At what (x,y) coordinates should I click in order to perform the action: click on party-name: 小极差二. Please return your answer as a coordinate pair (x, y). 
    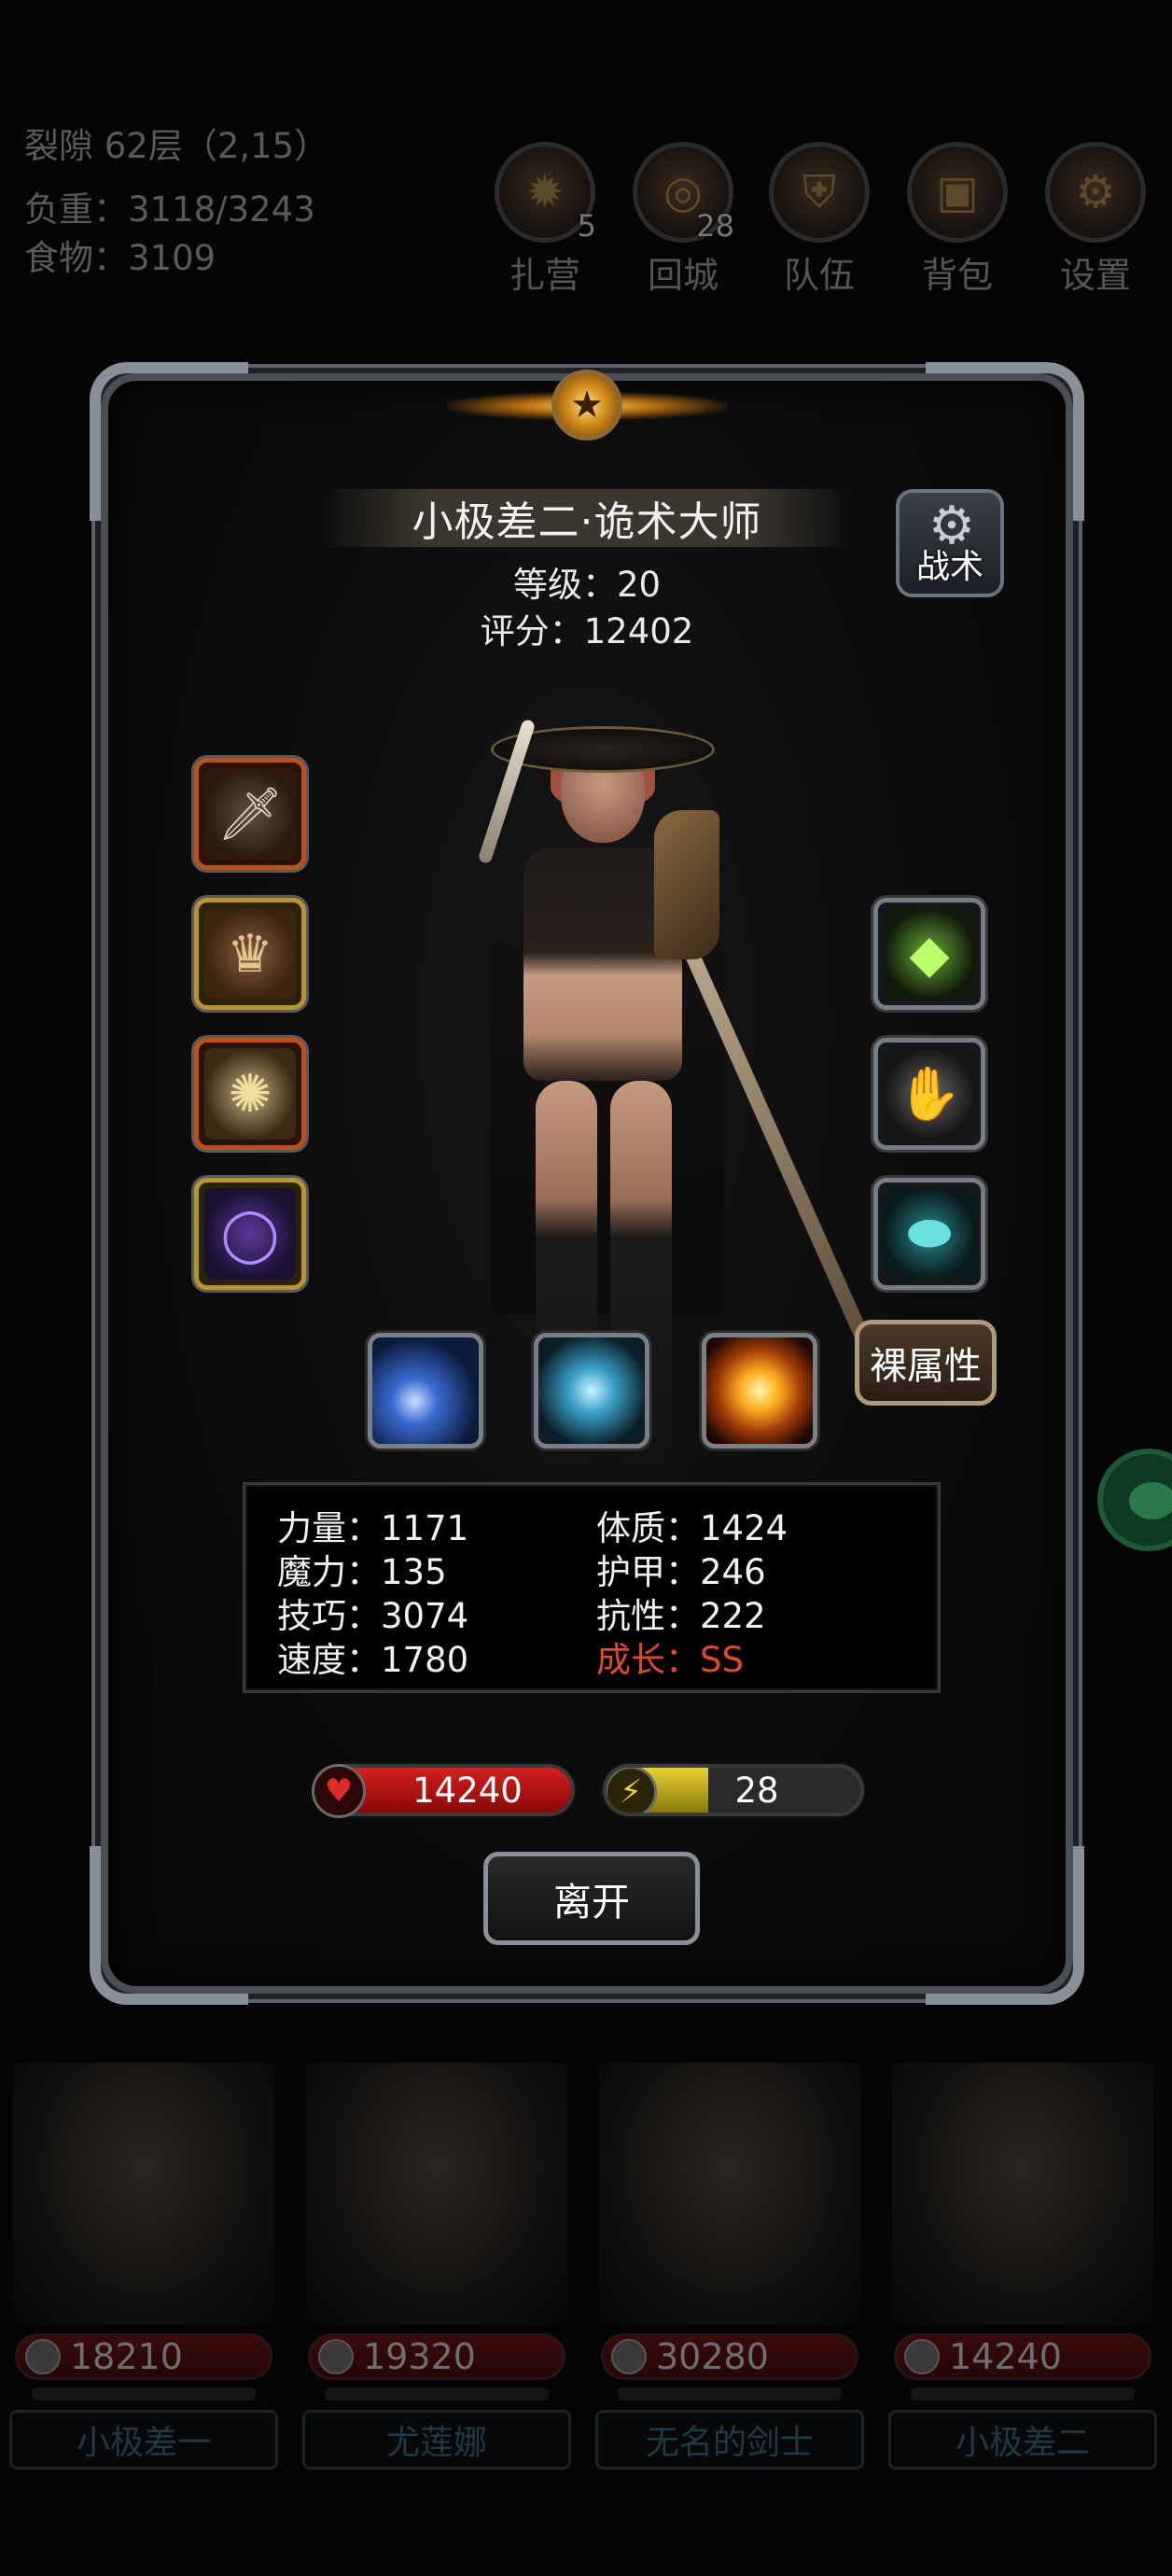
    Looking at the image, I should click on (1022, 2440).